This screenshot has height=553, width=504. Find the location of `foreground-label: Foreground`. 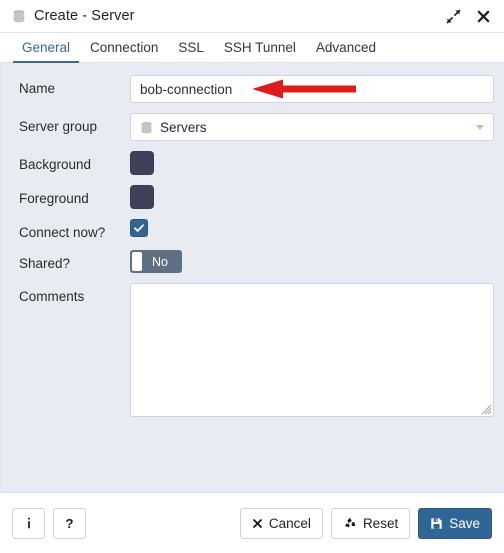

foreground-label: Foreground is located at coordinates (54, 198).